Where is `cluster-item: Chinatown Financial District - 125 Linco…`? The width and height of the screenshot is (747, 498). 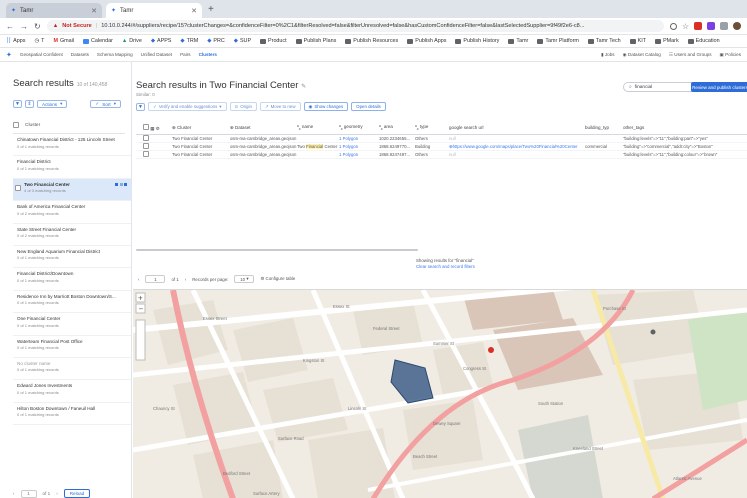
cluster-item: Chinatown Financial District - 125 Linco… is located at coordinates (72, 145).